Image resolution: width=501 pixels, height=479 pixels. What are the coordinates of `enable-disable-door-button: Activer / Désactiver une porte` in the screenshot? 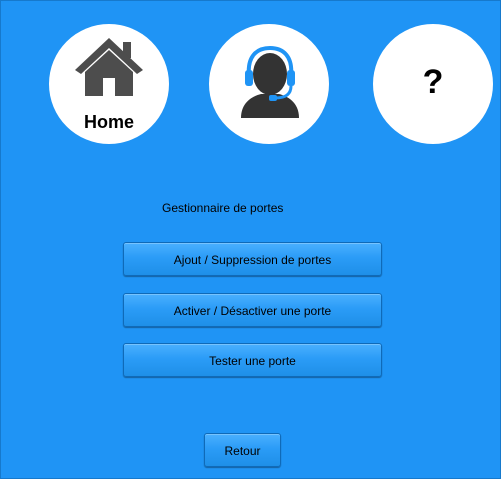 It's located at (252, 310).